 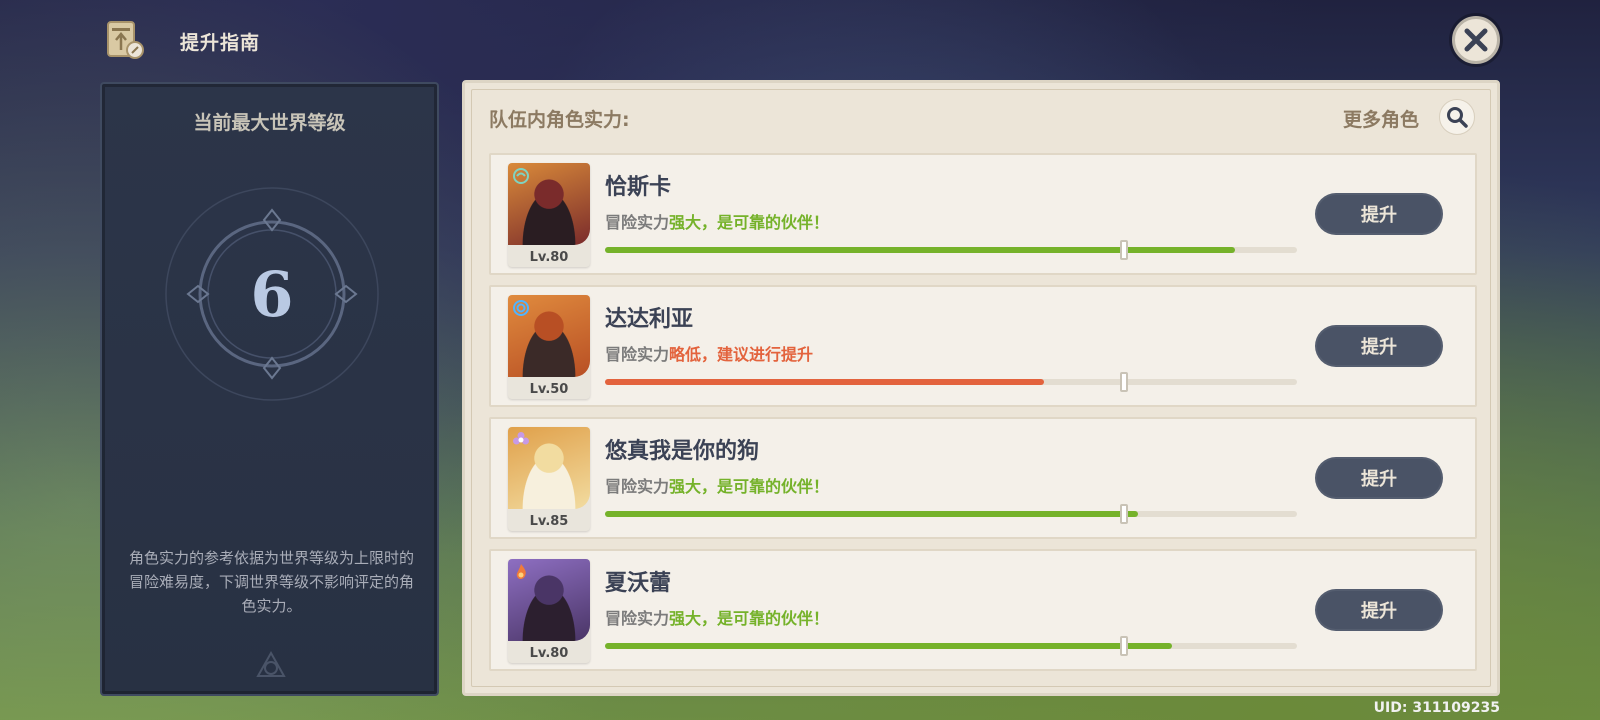 I want to click on character-card: Lv.85 悠真我是你的狗 冒险实力强大，是可靠的伙伴！ 提升, so click(x=983, y=478).